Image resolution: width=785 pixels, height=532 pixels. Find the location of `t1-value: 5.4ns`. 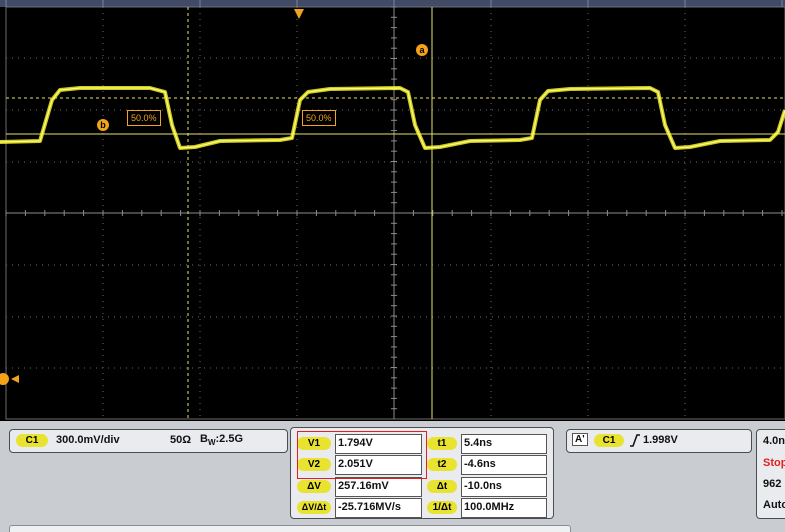

t1-value: 5.4ns is located at coordinates (478, 443).